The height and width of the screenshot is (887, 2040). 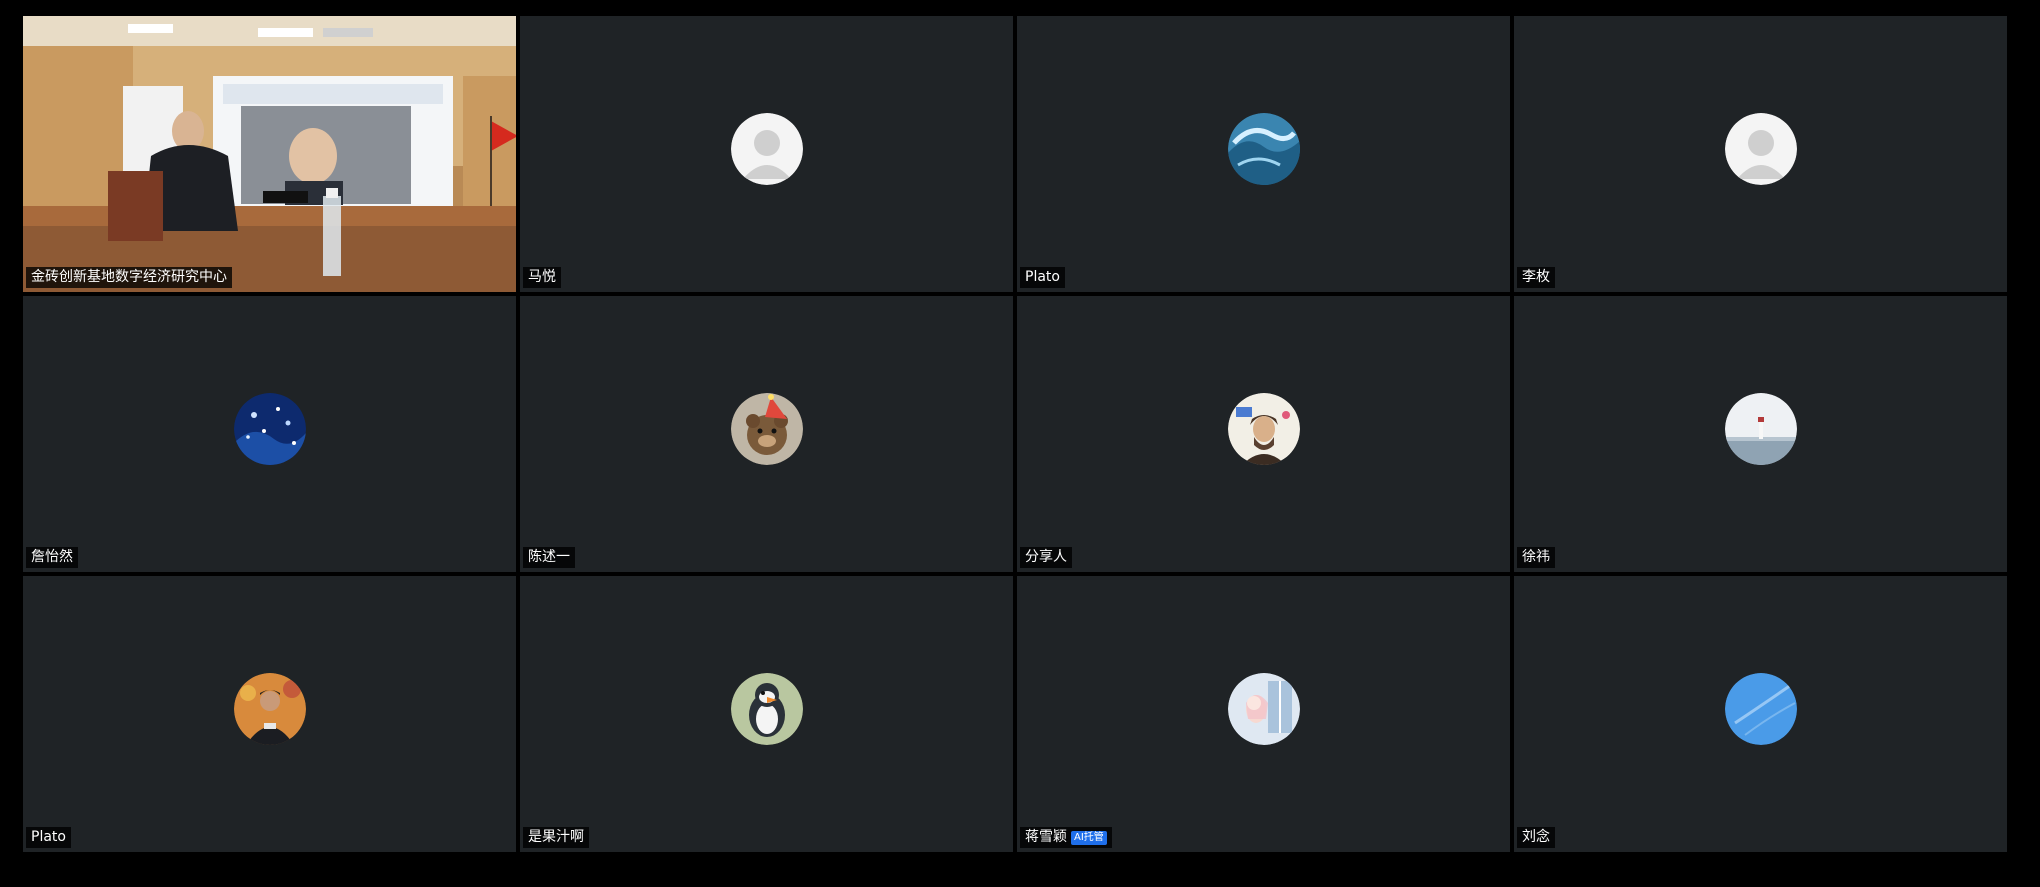 What do you see at coordinates (1760, 429) in the screenshot?
I see `lighthouse-avatar` at bounding box center [1760, 429].